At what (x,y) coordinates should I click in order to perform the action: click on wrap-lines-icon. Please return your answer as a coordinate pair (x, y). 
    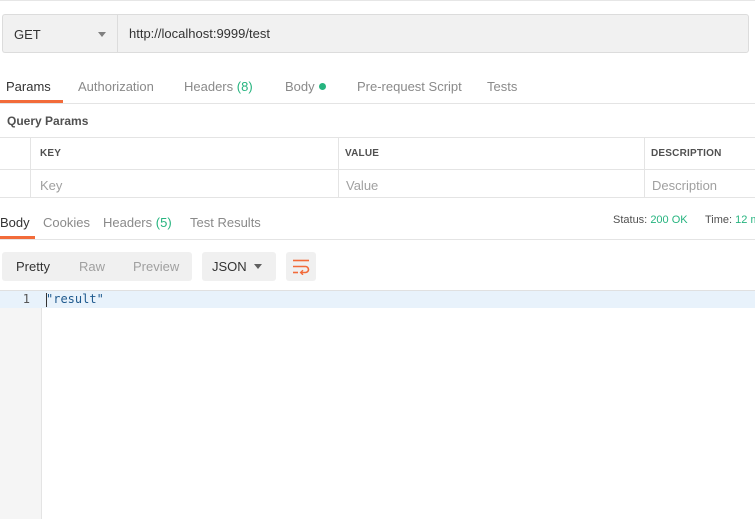
    Looking at the image, I should click on (301, 267).